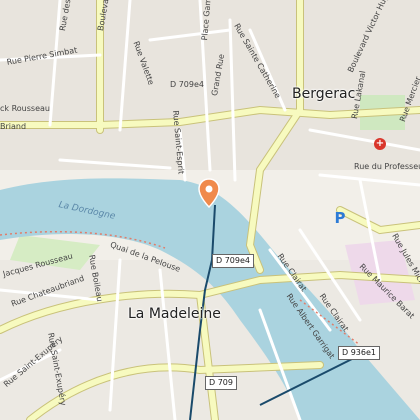 This screenshot has height=420, width=420. I want to click on city-label-la-madeleine: La Madeleine, so click(174, 314).